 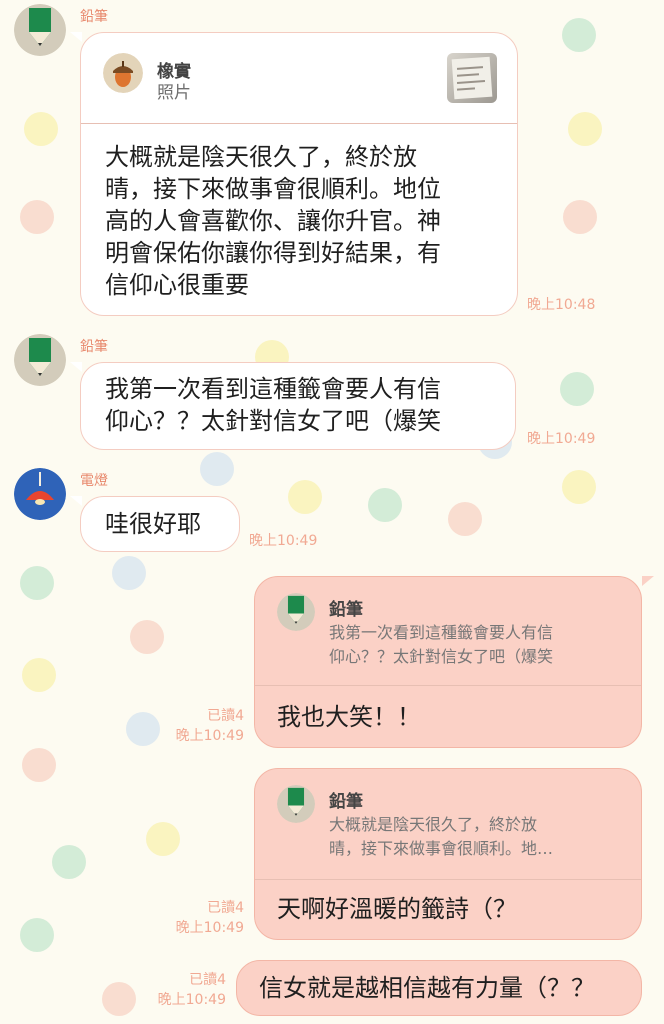 I want to click on message-line: 大概就是陰天很久了，終於放, so click(x=261, y=157).